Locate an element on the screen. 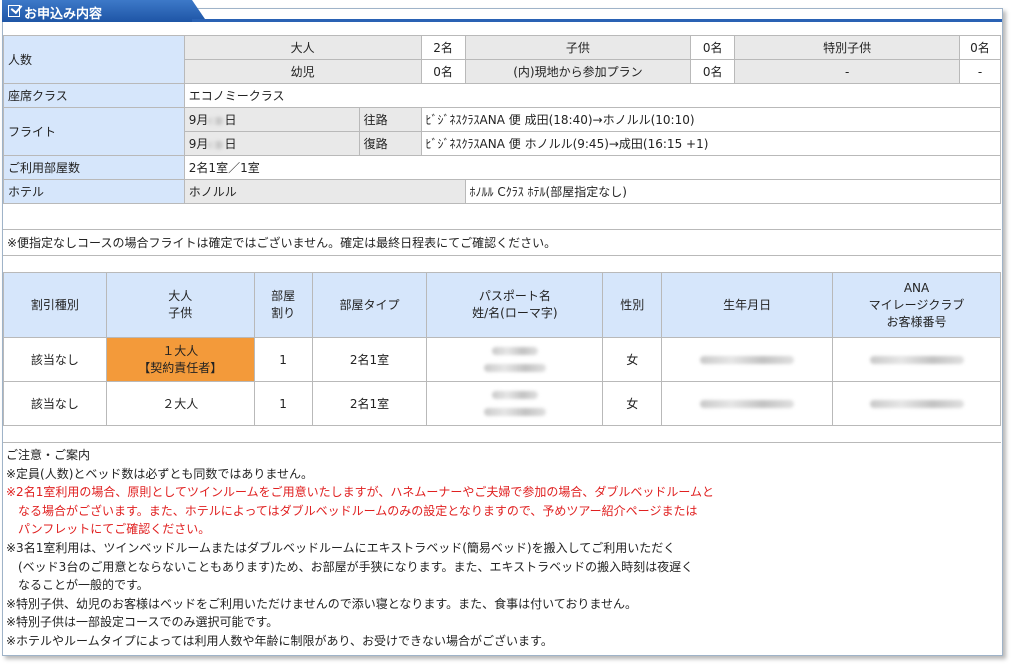 Image resolution: width=1013 pixels, height=666 pixels. flight-return-month: 9月 is located at coordinates (198, 144).